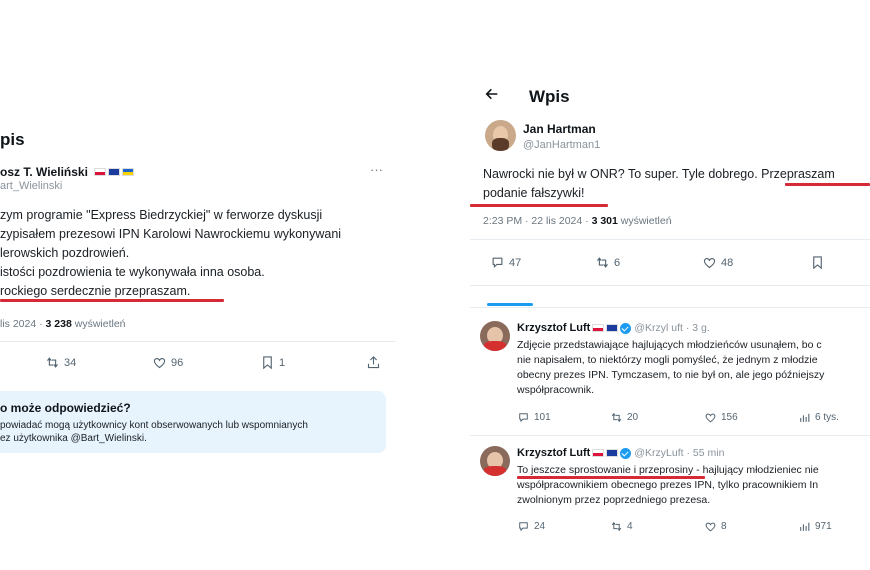  I want to click on like-button: 48, so click(717, 262).